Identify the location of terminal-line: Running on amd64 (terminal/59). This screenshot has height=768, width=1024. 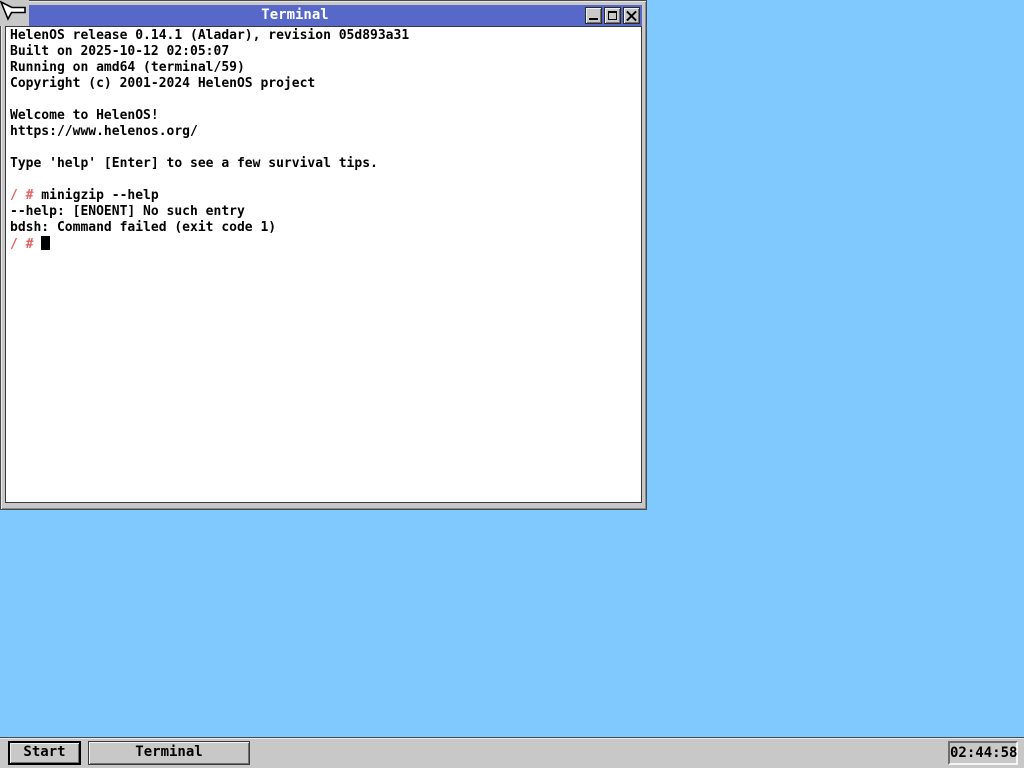
(127, 67).